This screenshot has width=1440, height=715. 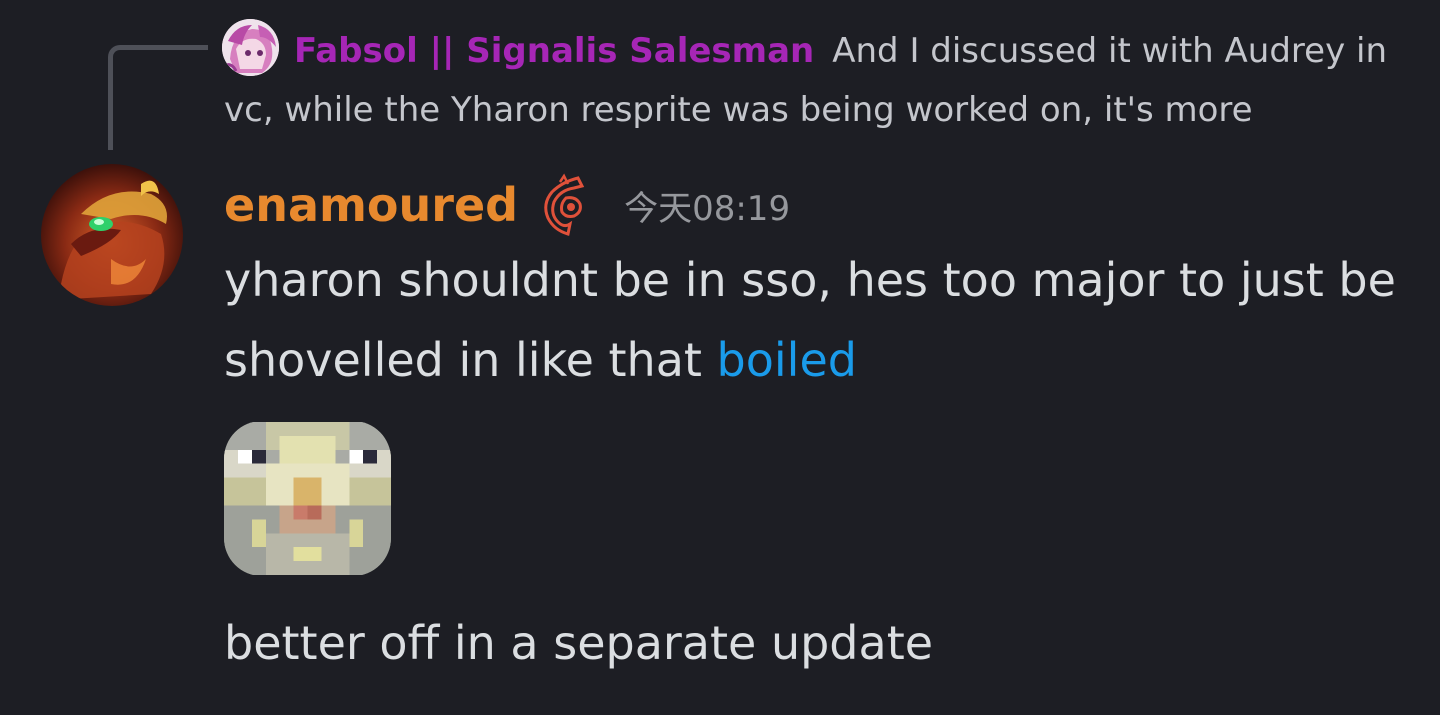 I want to click on author-name: enamoured, so click(x=371, y=205).